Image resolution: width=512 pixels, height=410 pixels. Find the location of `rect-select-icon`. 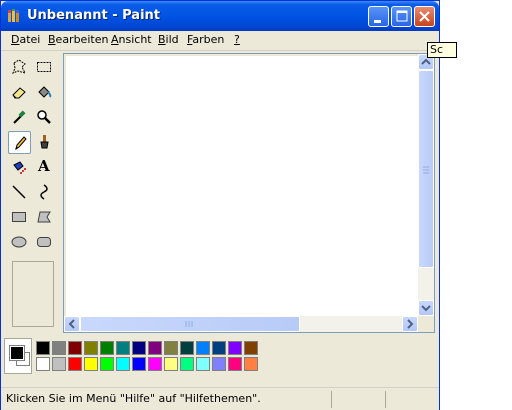

rect-select-icon is located at coordinates (44, 67).